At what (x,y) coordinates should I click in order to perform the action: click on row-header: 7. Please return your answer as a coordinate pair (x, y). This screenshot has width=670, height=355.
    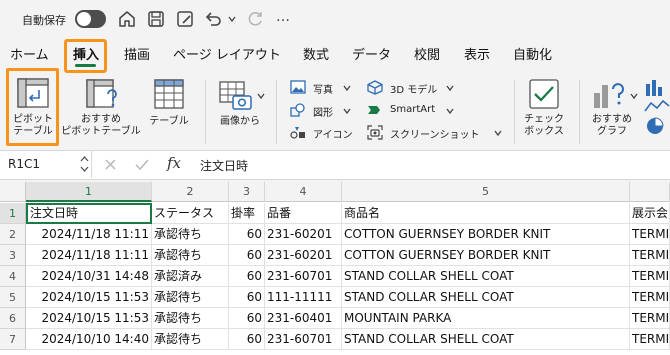
    Looking at the image, I should click on (13, 339).